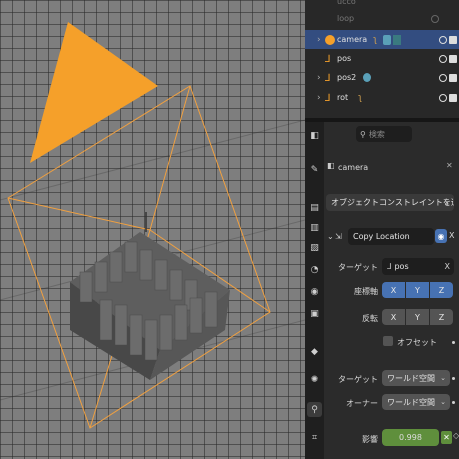 This screenshot has width=459, height=459. I want to click on axis-x-toggle: X, so click(393, 290).